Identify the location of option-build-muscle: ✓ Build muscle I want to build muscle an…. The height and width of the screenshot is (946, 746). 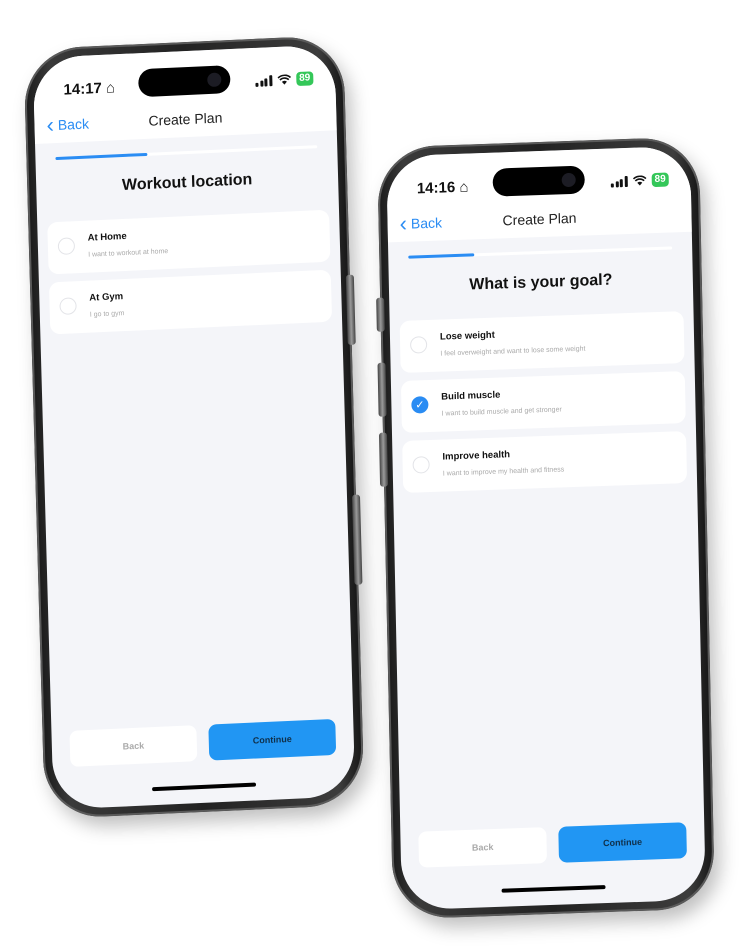
(543, 402).